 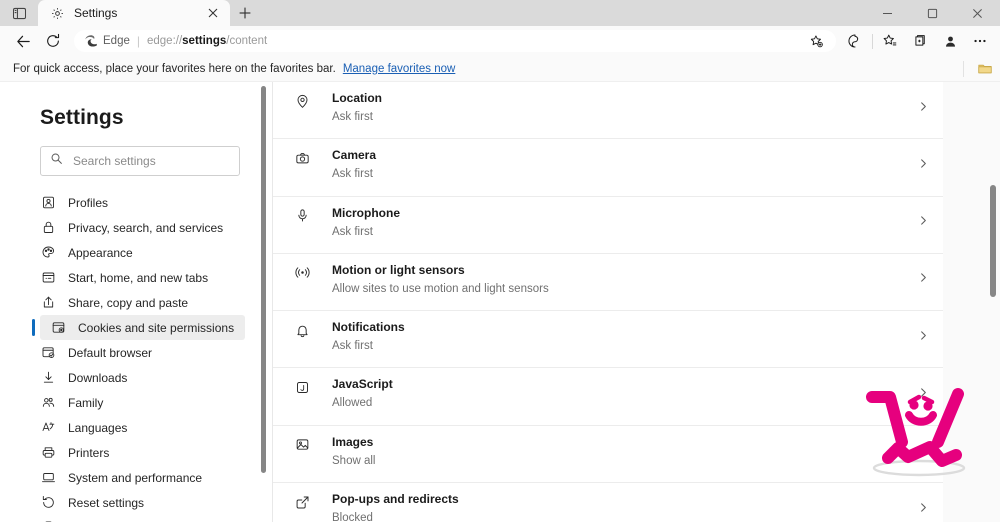 What do you see at coordinates (136, 252) in the screenshot?
I see `sidebar-item-appearance: Appearance` at bounding box center [136, 252].